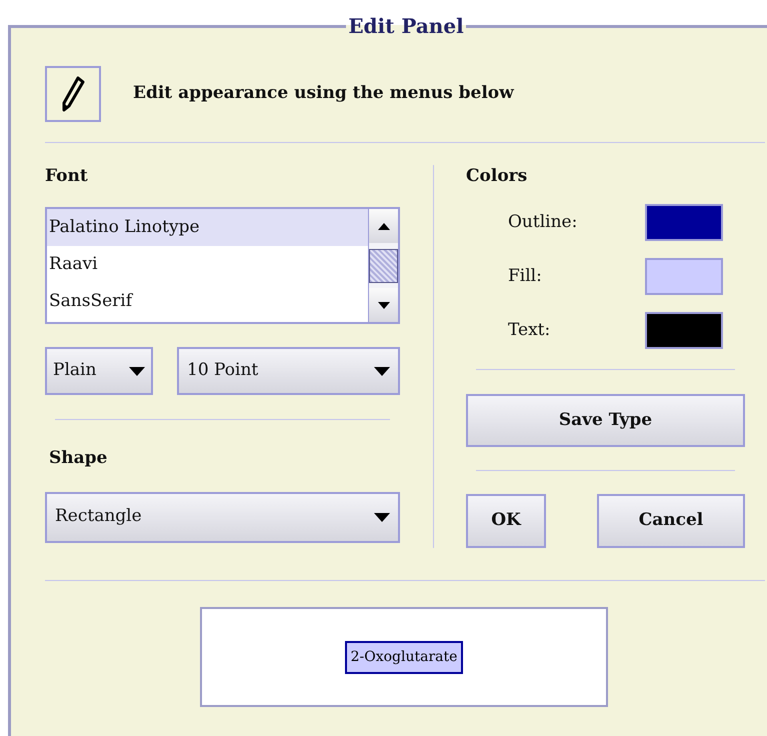 The image size is (767, 736). What do you see at coordinates (78, 458) in the screenshot?
I see `shape-label: Shape` at bounding box center [78, 458].